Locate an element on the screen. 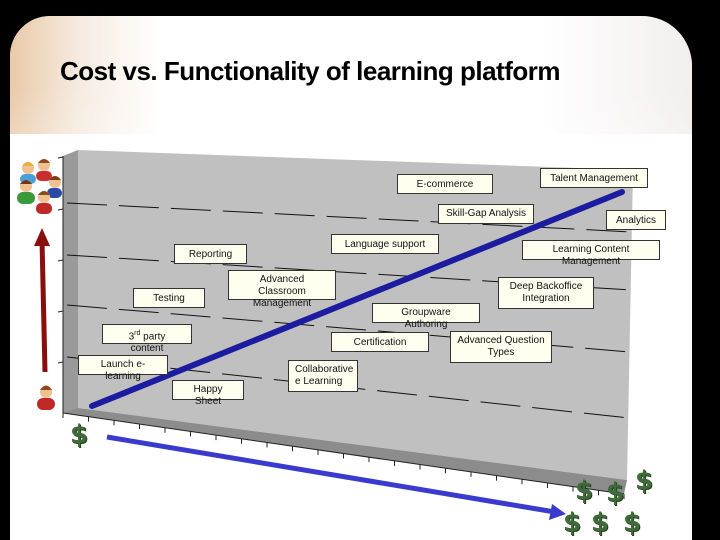 The width and height of the screenshot is (720, 540). feature-label: Certification is located at coordinates (380, 342).